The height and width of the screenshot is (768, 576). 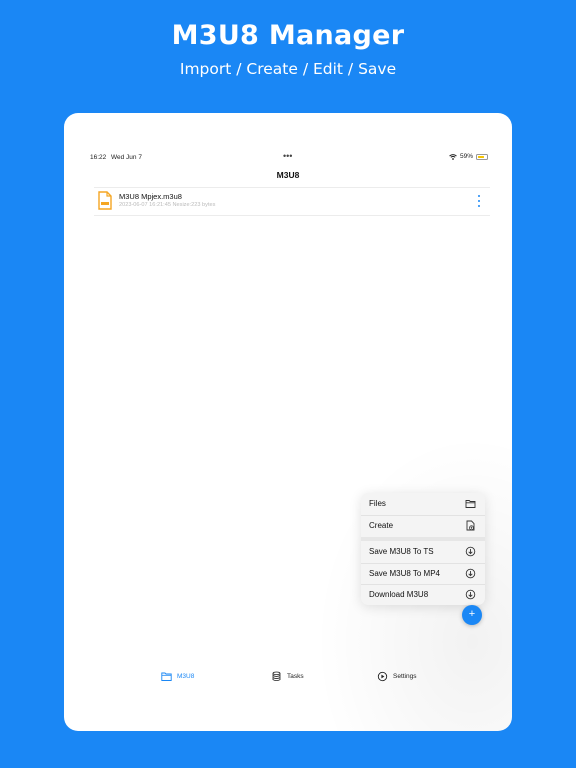 What do you see at coordinates (186, 676) in the screenshot?
I see `tab-label: M3U8` at bounding box center [186, 676].